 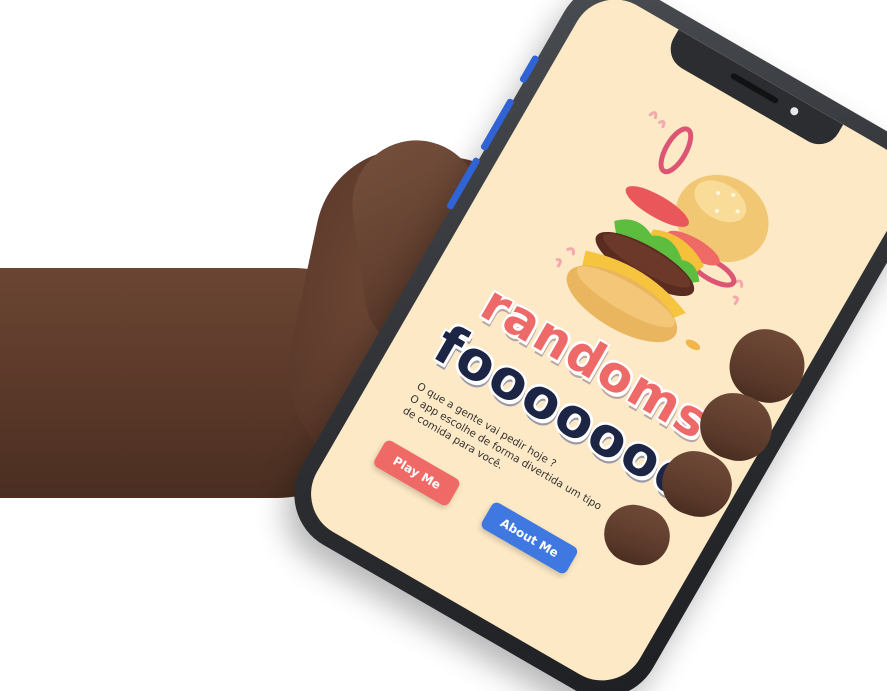 I want to click on play-me-button: Play Me, so click(x=417, y=473).